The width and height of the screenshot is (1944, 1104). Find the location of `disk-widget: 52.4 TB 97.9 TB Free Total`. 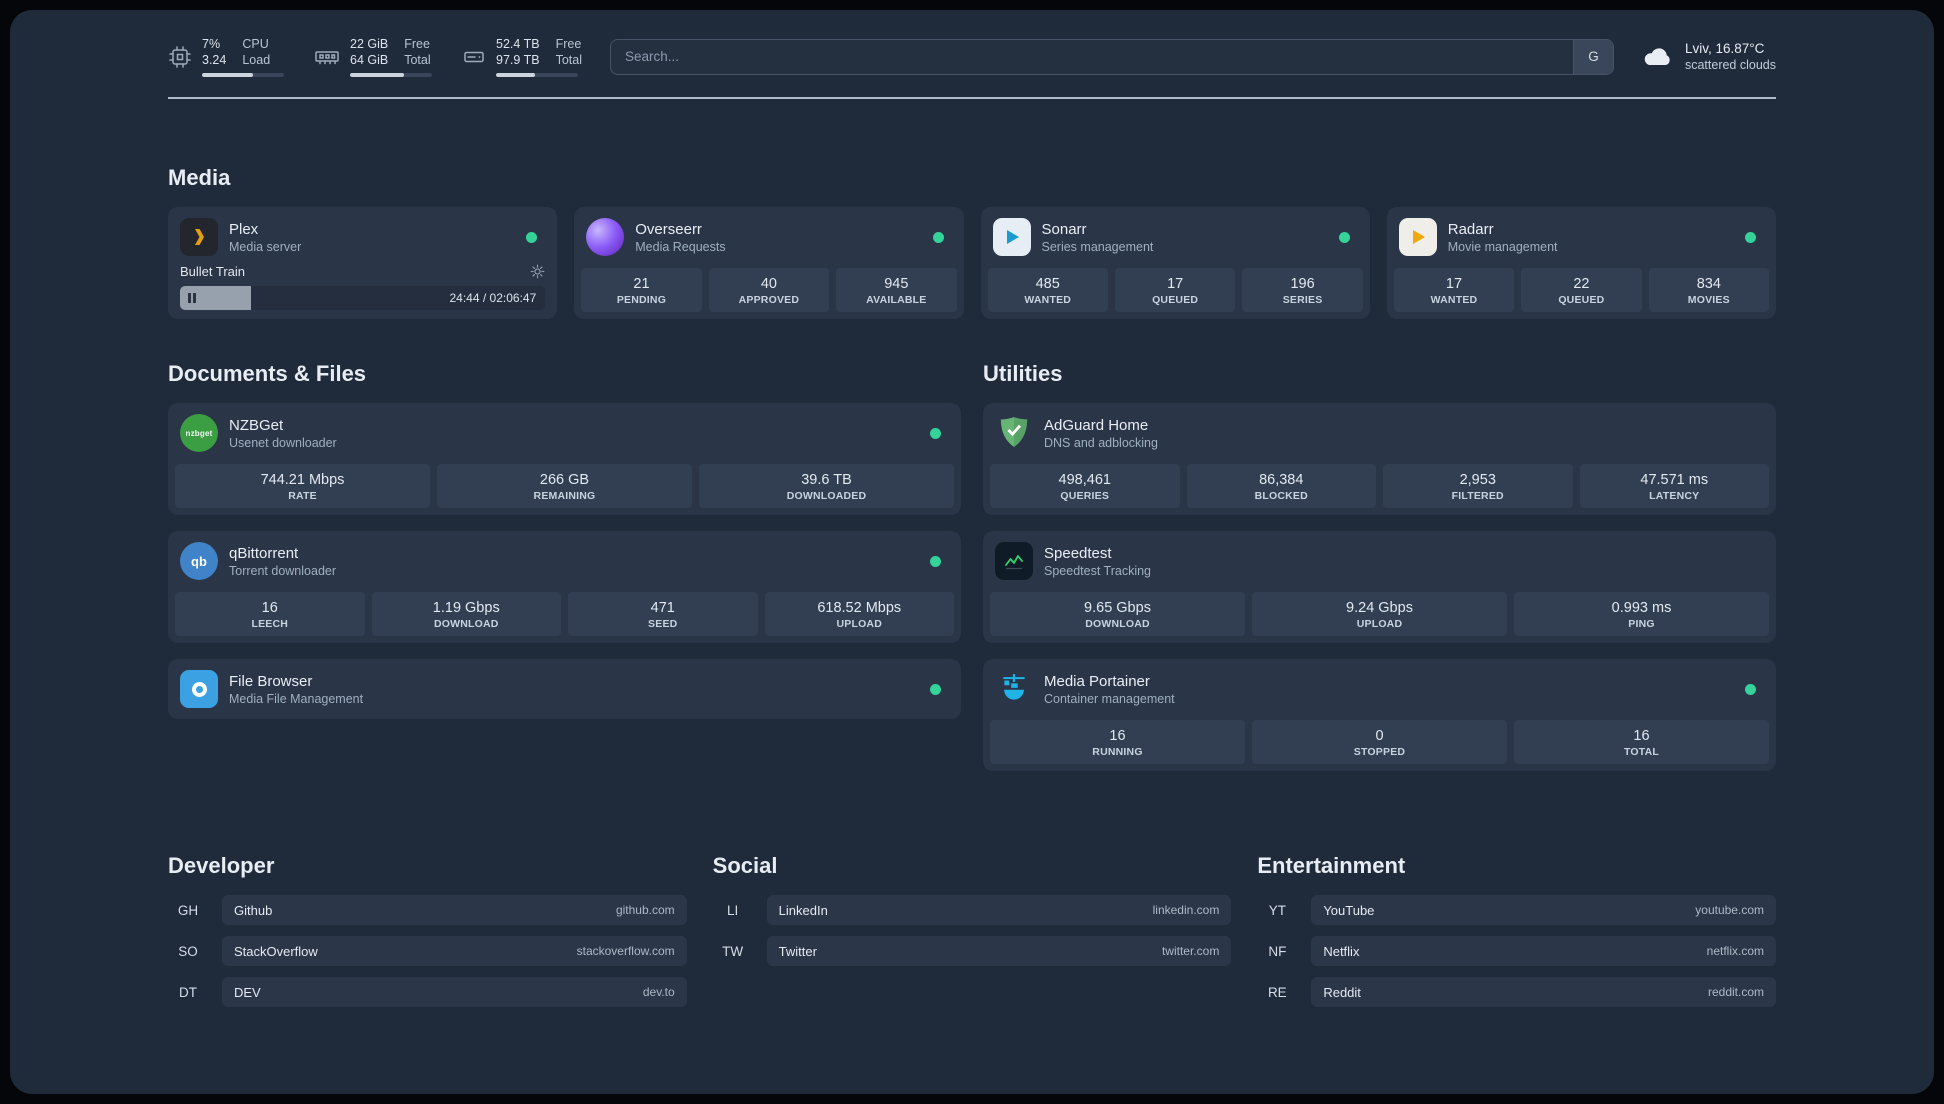

disk-widget: 52.4 TB 97.9 TB Free Total is located at coordinates (522, 56).